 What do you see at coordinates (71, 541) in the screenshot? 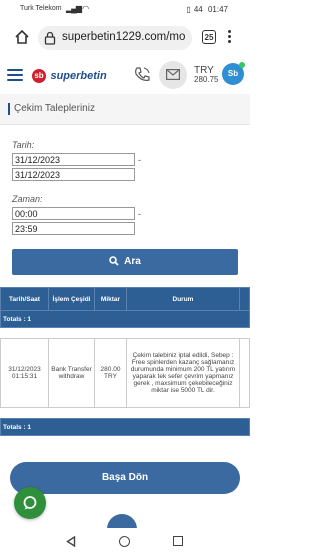
I see `nav-back-icon` at bounding box center [71, 541].